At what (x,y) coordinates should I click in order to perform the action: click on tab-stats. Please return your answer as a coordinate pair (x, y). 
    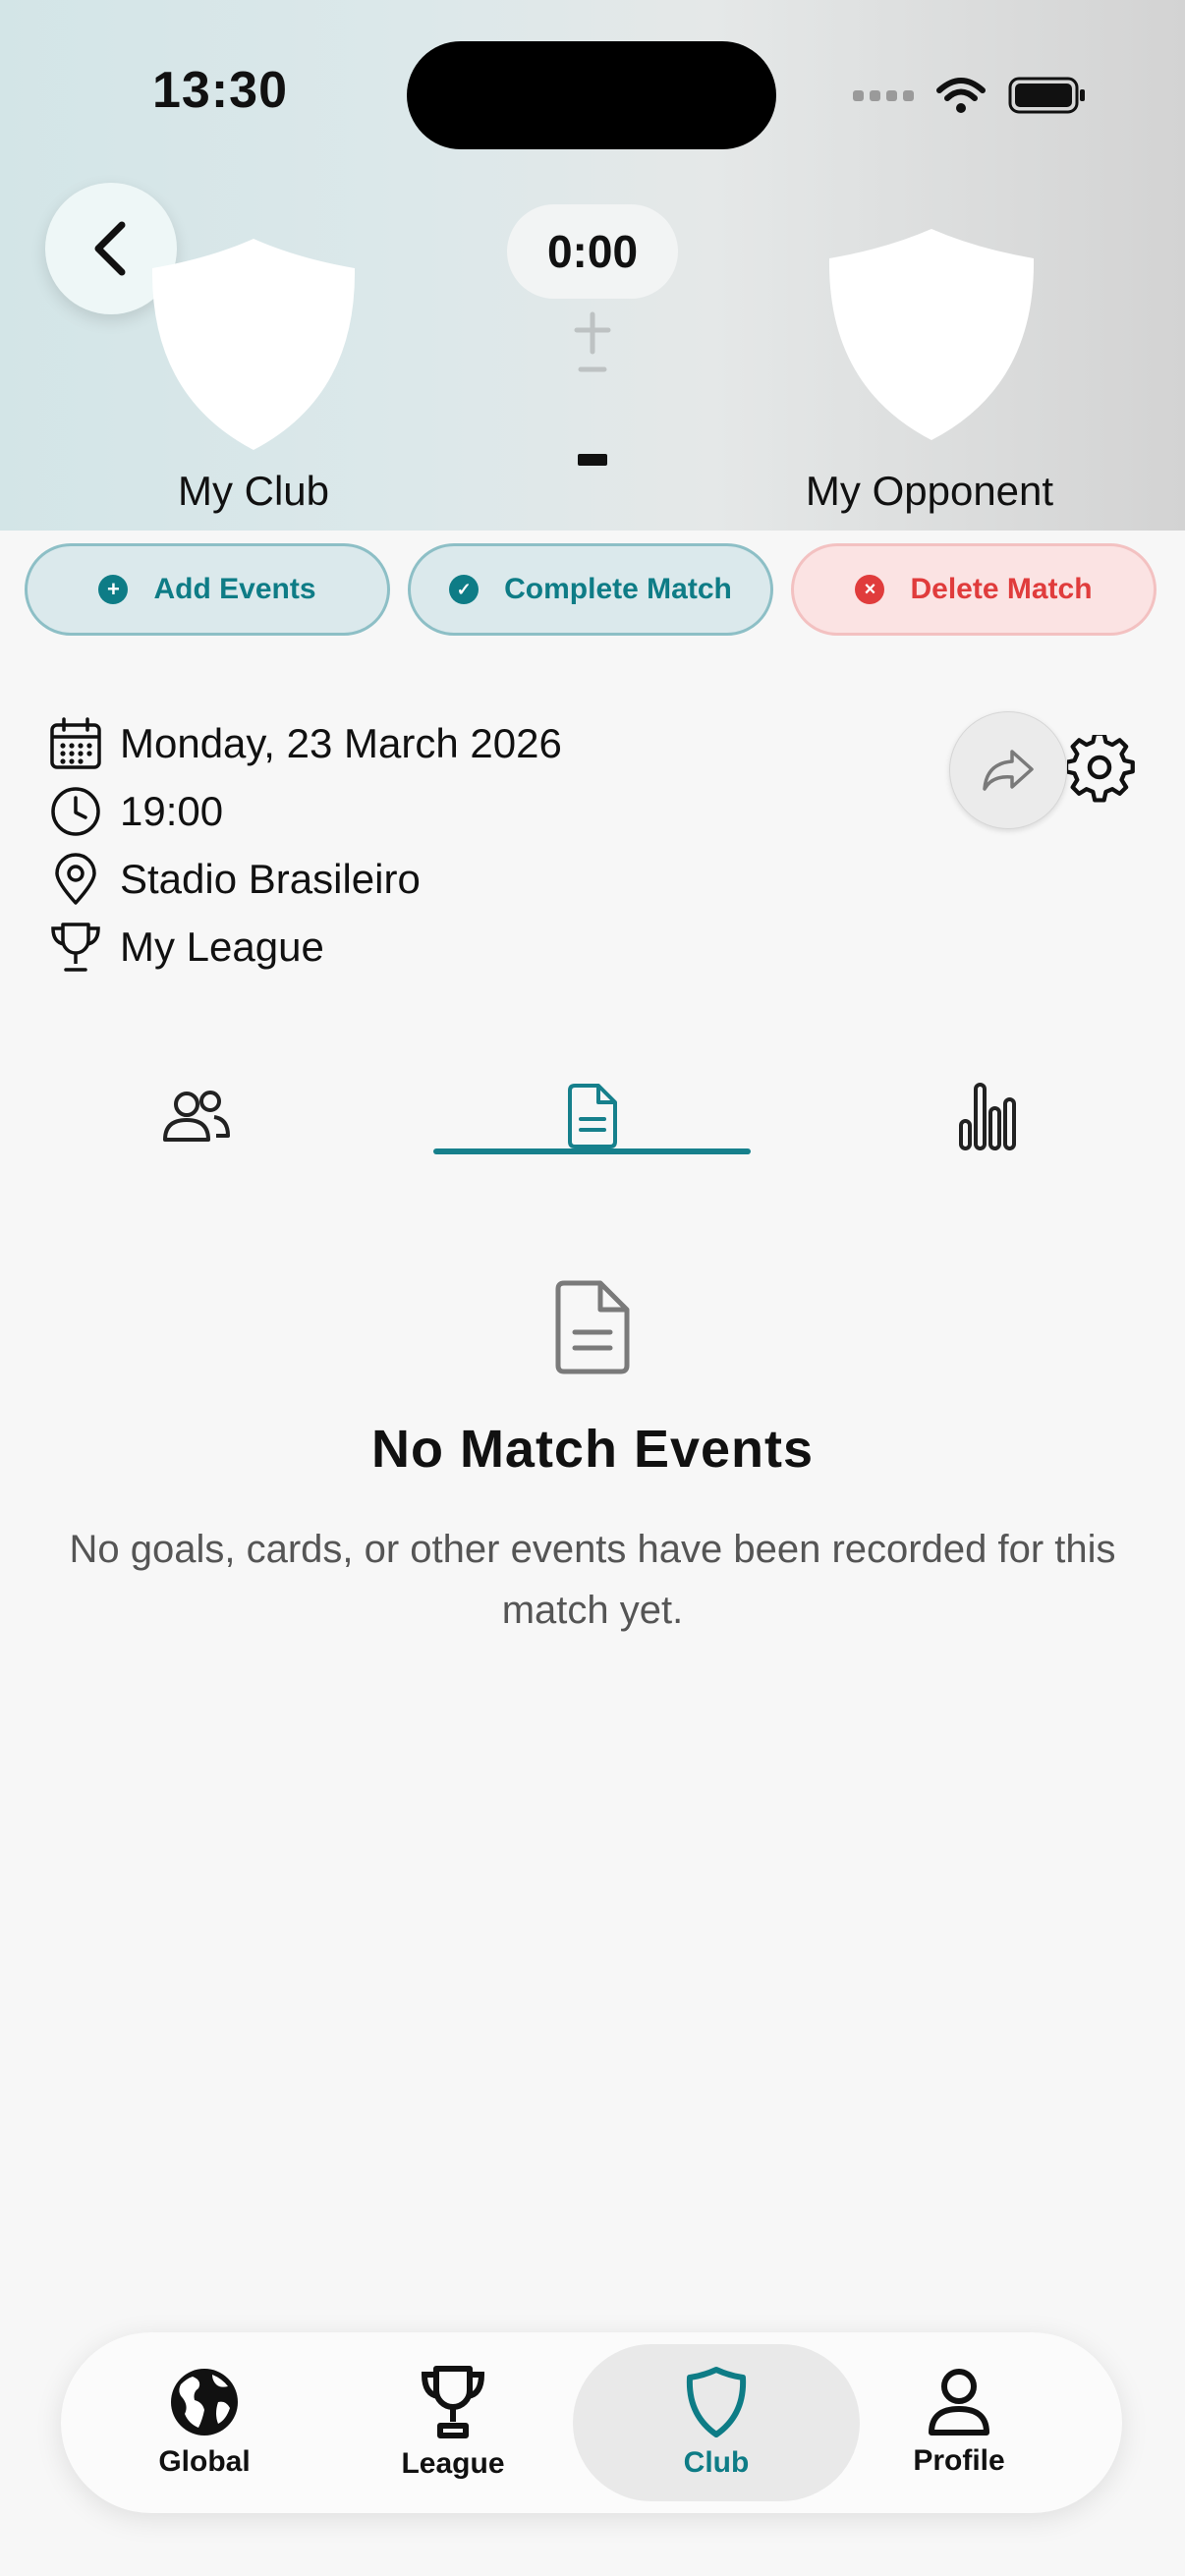
    Looking at the image, I should click on (988, 1116).